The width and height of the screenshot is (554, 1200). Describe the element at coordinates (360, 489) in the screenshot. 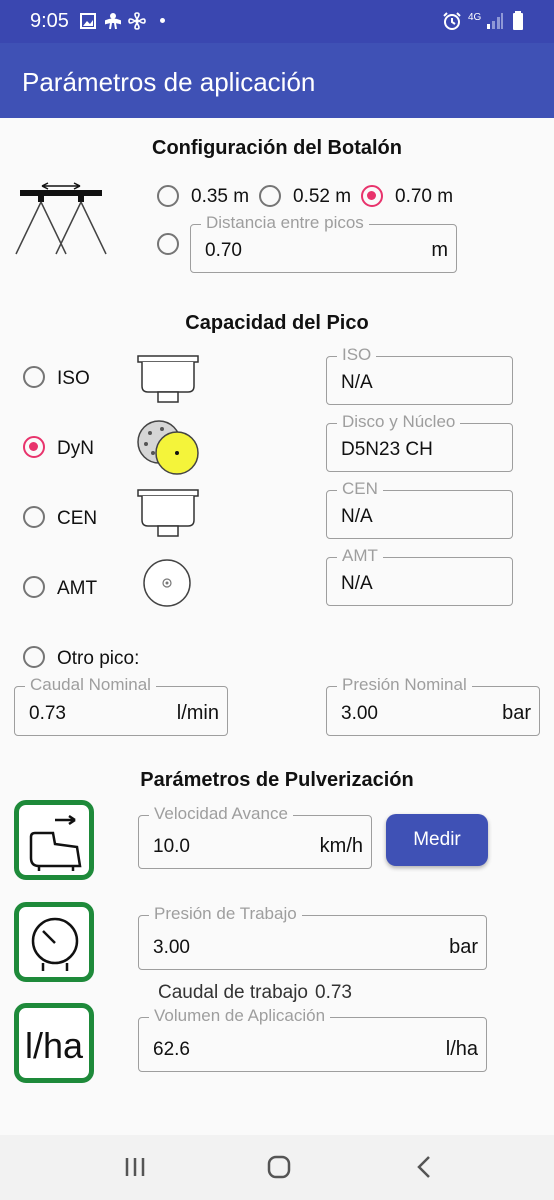

I see `cen-field-label: CEN` at that location.